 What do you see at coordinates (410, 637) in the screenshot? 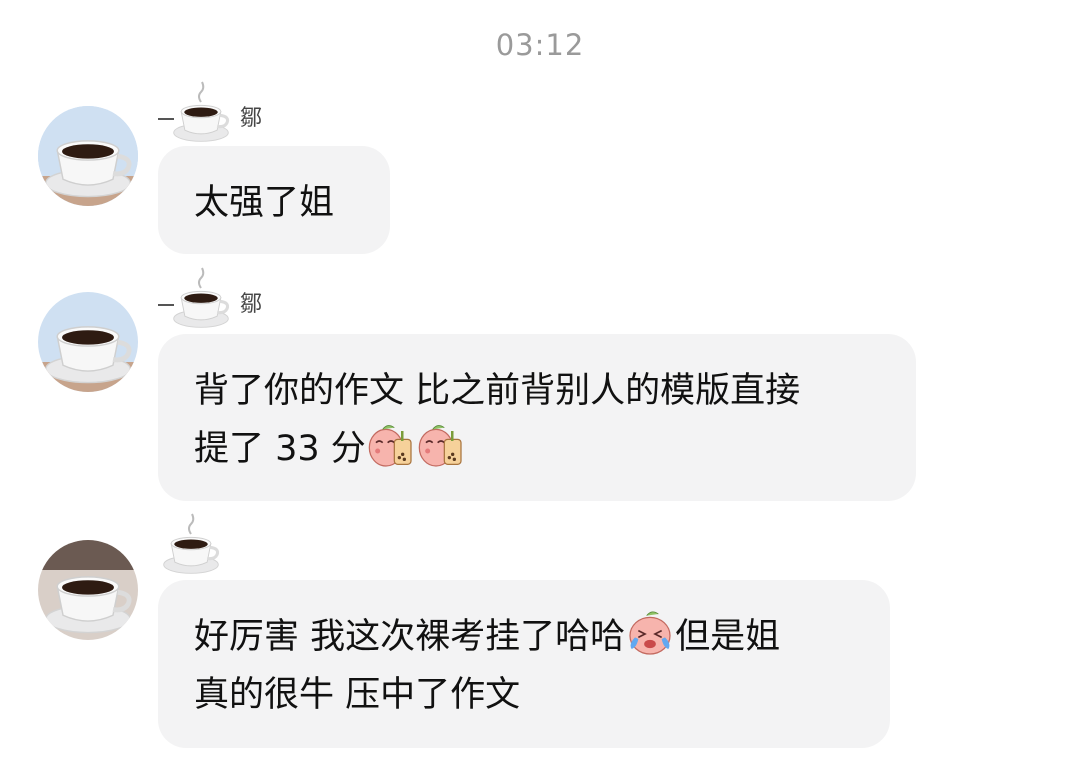
I see `message-text: 好厉害 我这次裸考挂了哈哈` at bounding box center [410, 637].